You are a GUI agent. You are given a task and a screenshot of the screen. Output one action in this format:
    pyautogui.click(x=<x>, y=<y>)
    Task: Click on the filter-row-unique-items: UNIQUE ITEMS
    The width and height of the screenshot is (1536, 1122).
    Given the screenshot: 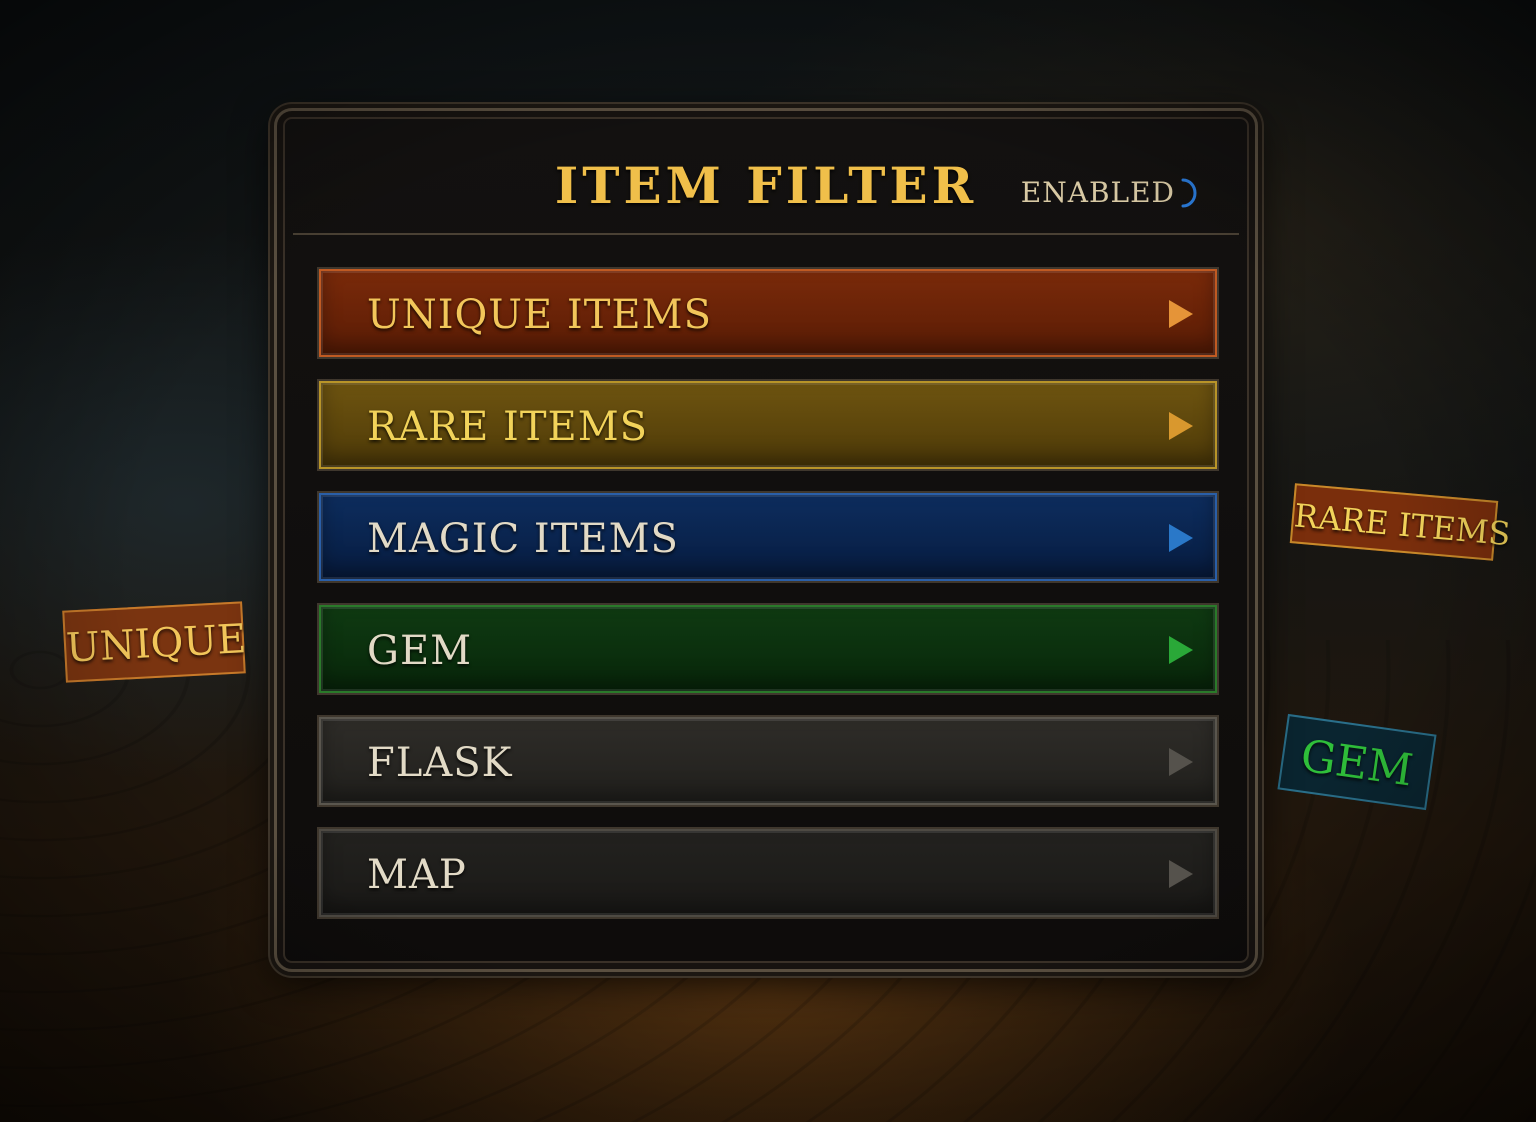 What is the action you would take?
    pyautogui.click(x=768, y=313)
    